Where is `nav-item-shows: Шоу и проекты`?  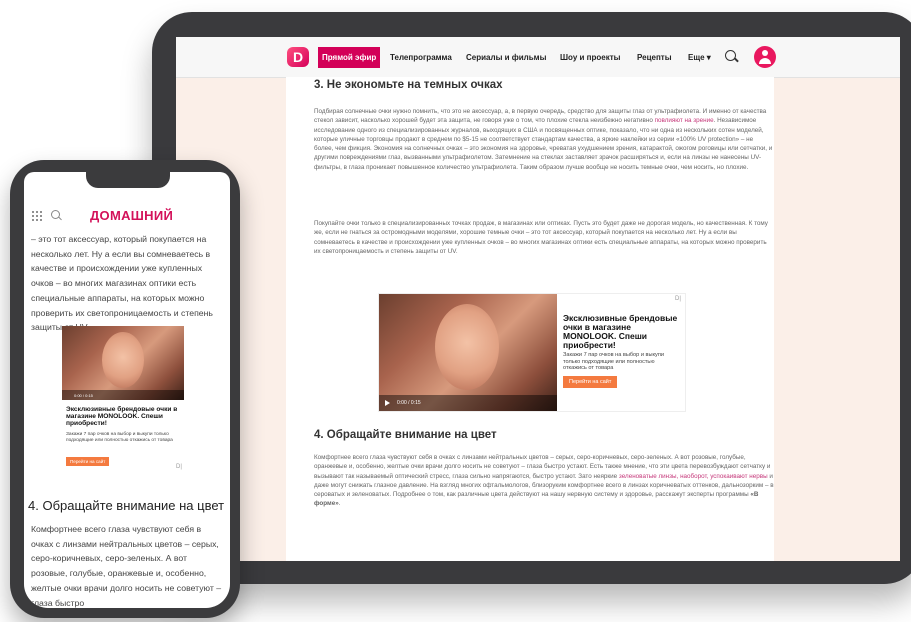
nav-item-shows: Шоу и проекты is located at coordinates (590, 57).